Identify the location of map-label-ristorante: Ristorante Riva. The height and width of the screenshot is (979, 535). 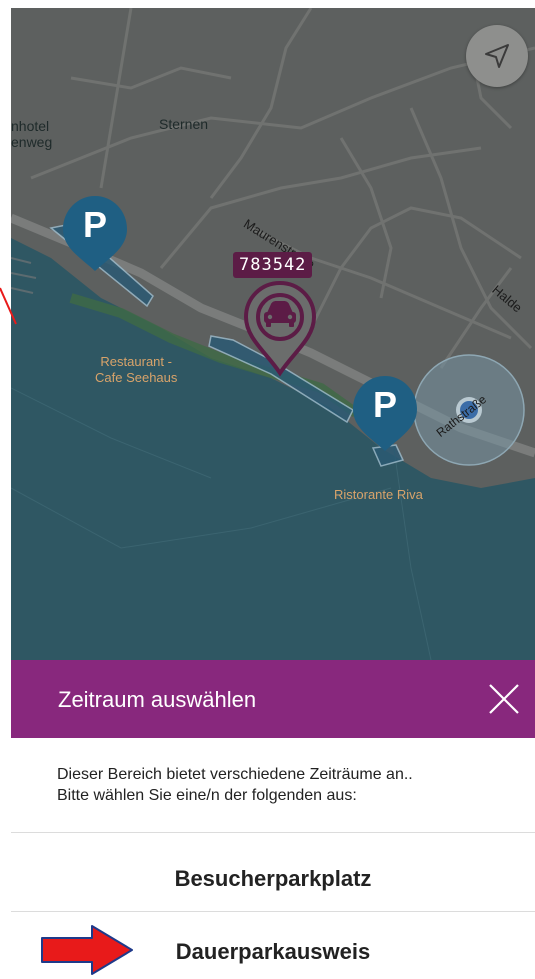
(378, 494).